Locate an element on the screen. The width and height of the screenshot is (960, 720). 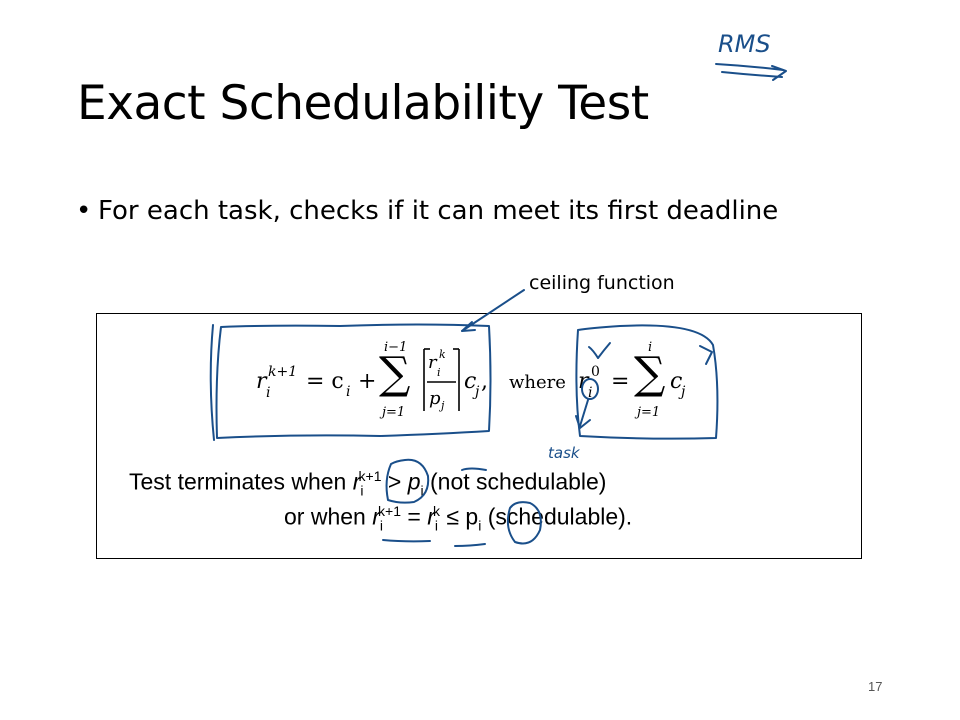
where-text: where is located at coordinates (537, 382).